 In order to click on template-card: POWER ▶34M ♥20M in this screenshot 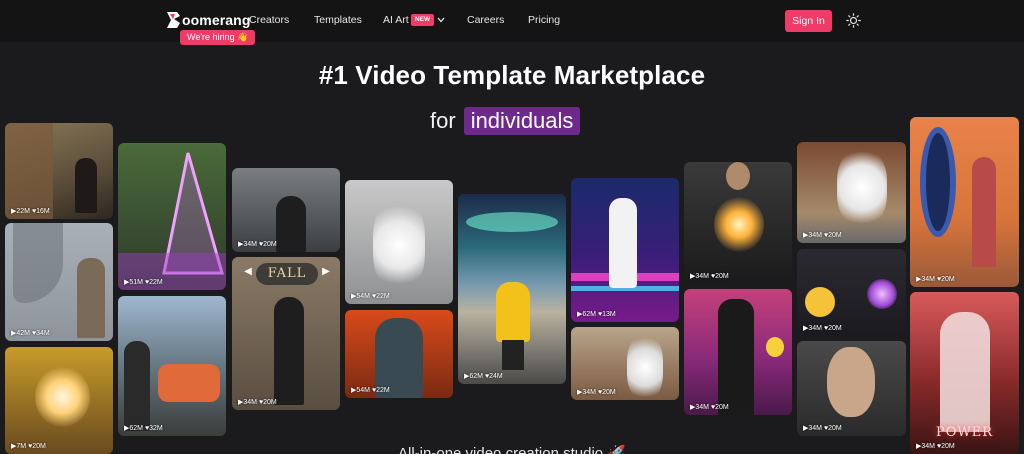, I will do `click(964, 373)`.